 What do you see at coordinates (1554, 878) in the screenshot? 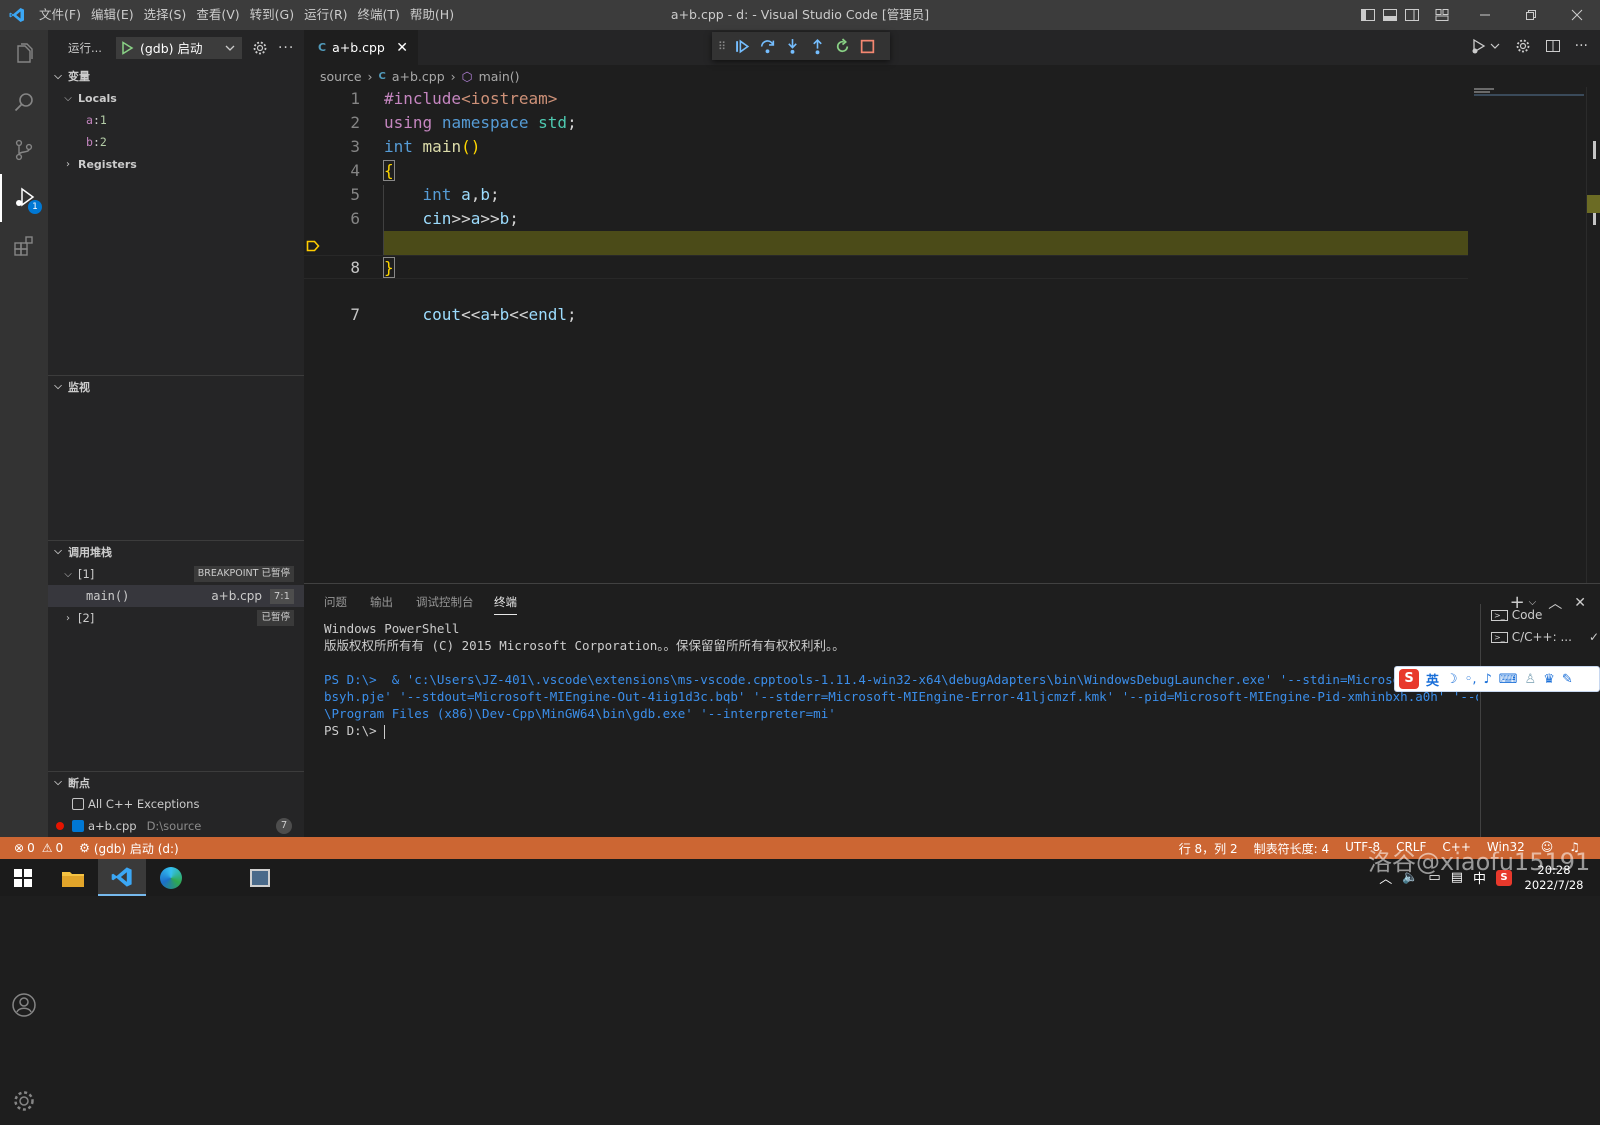
I see `clock: 20:28 2022/7/28` at bounding box center [1554, 878].